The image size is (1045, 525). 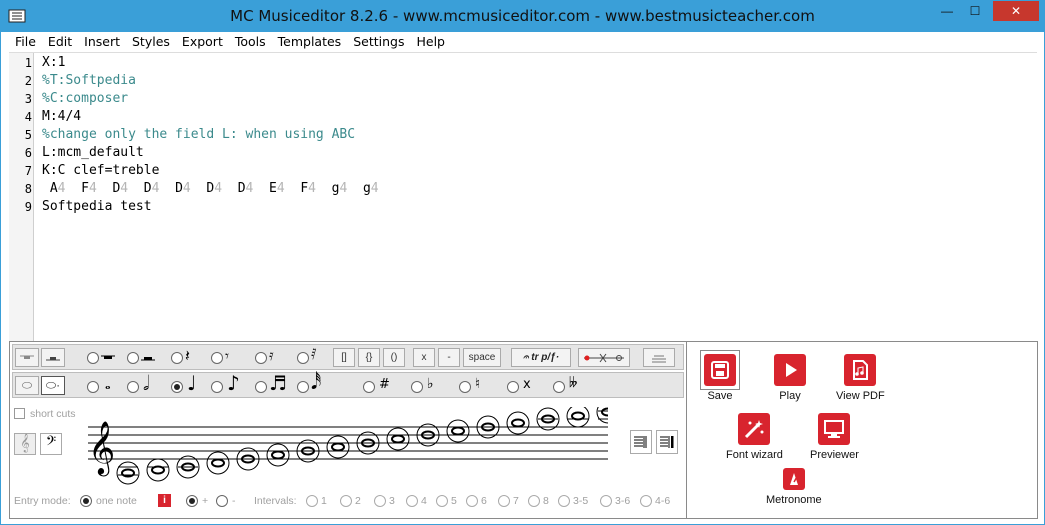 I want to click on editor-line: 4 M:4/4, so click(x=519, y=117).